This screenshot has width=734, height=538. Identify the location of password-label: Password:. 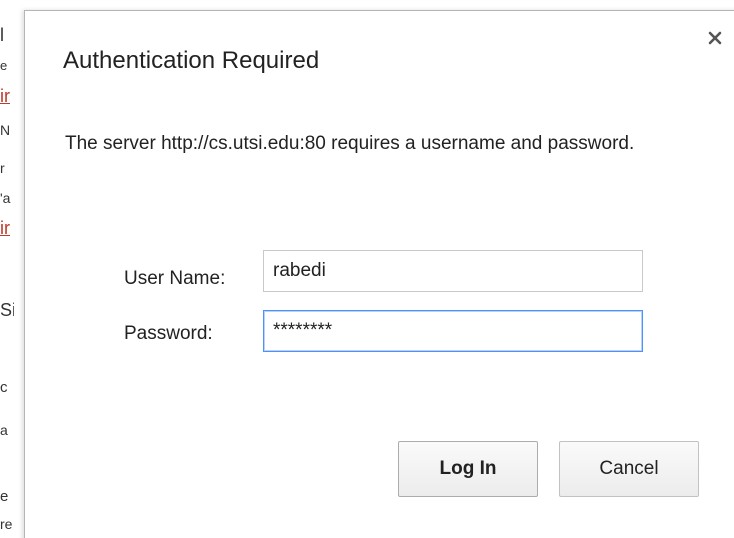
(168, 333).